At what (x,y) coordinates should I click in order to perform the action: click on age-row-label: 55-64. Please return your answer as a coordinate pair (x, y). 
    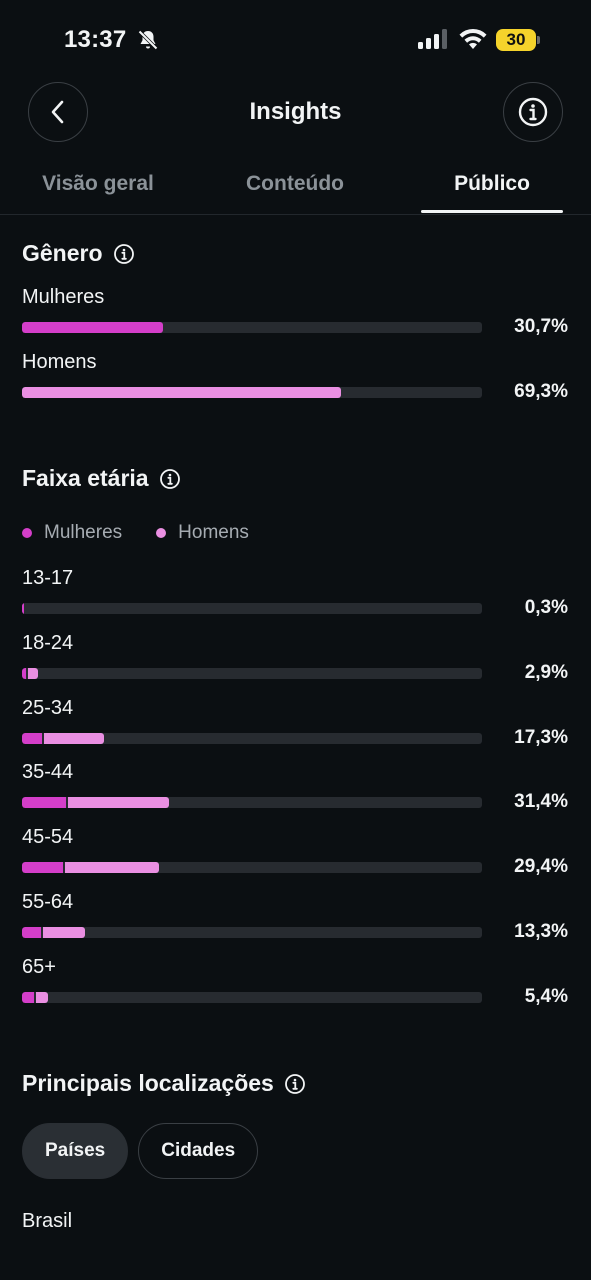
    Looking at the image, I should click on (48, 902).